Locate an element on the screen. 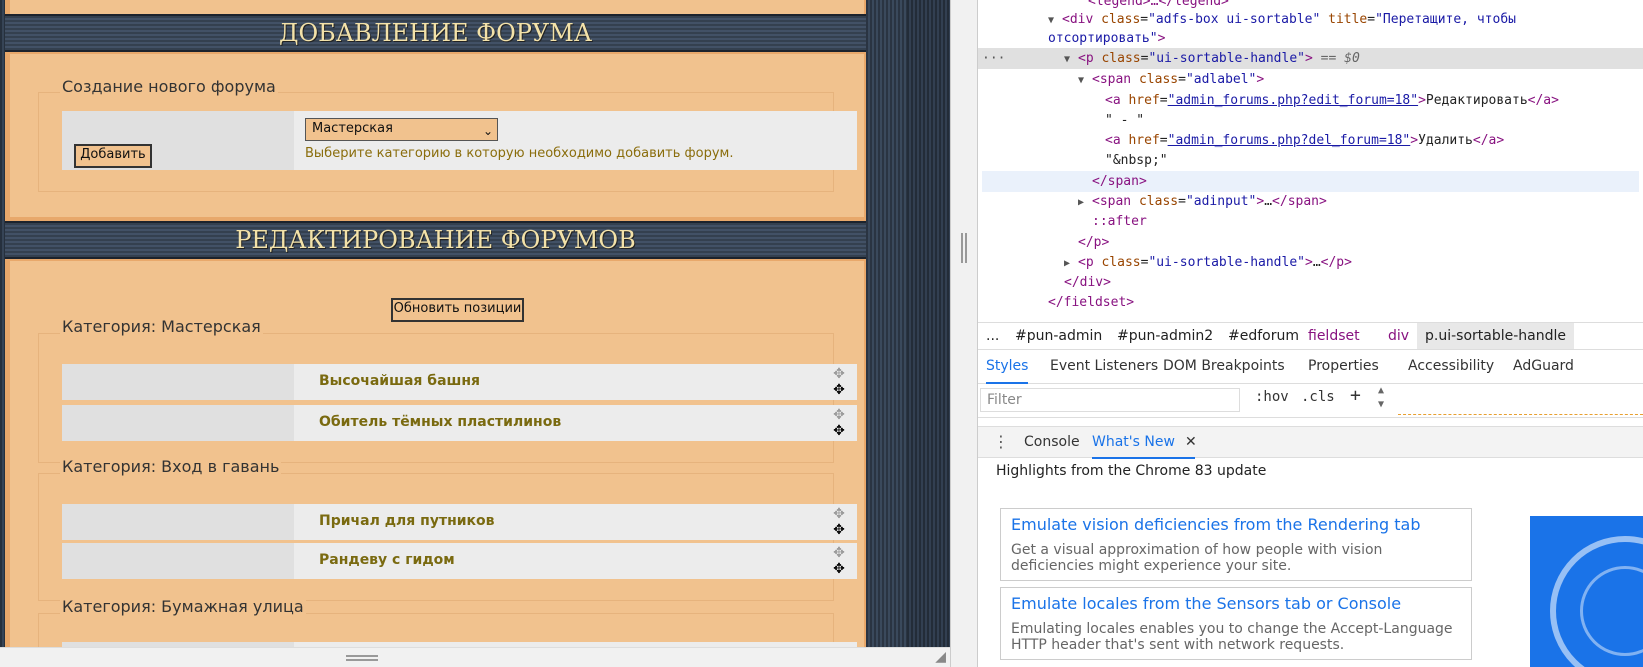  breadcrumb-item: #pun-admin is located at coordinates (1058, 336).